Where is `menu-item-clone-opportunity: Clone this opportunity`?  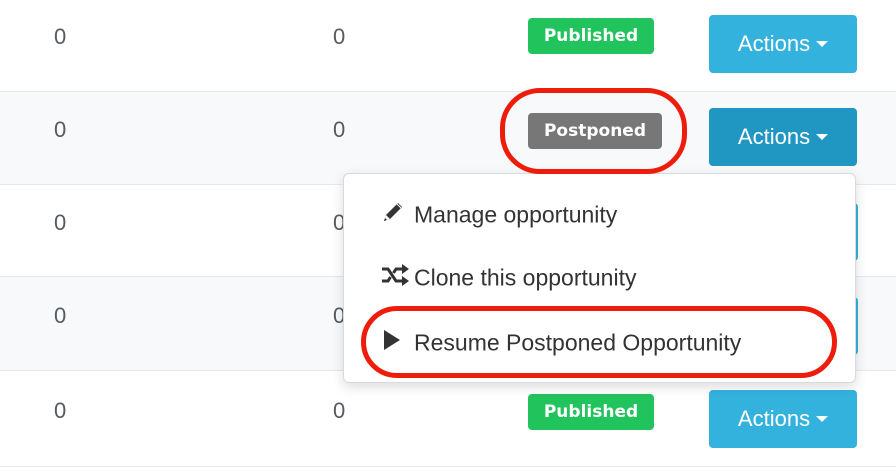
menu-item-clone-opportunity: Clone this opportunity is located at coordinates (508, 279).